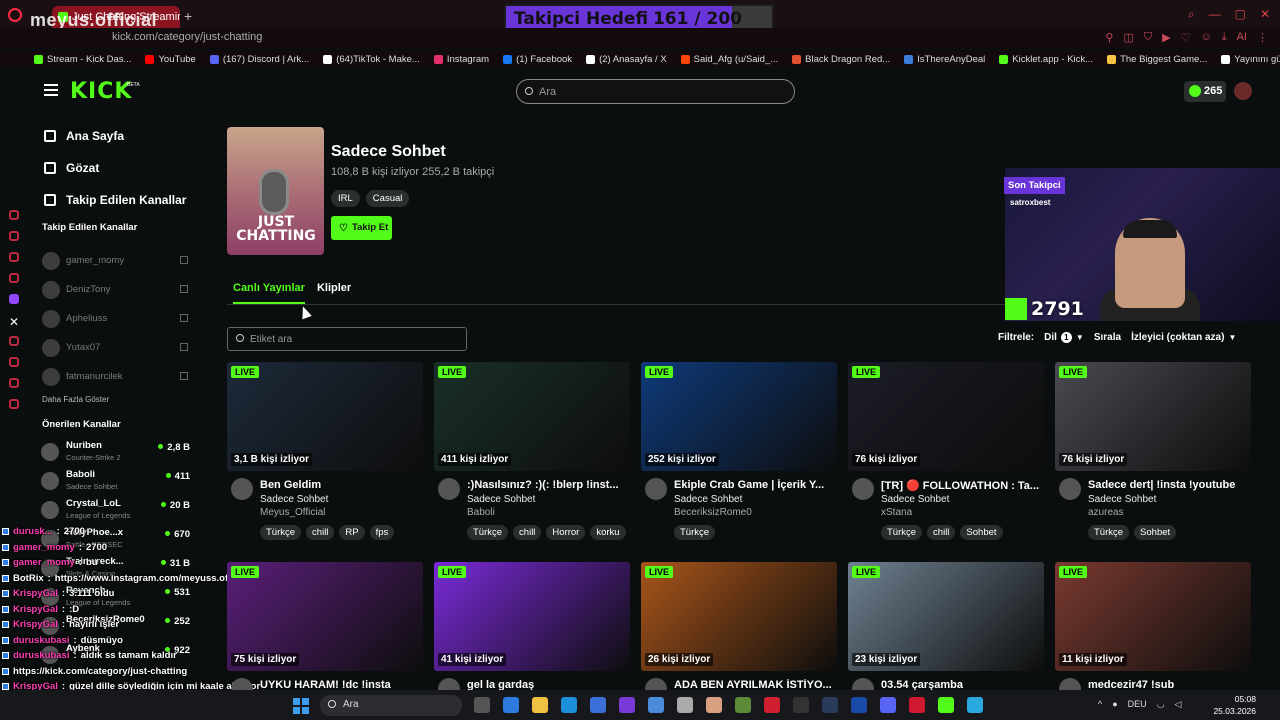 The height and width of the screenshot is (720, 1280). Describe the element at coordinates (1114, 704) in the screenshot. I see `tray-app-icon: ●` at that location.